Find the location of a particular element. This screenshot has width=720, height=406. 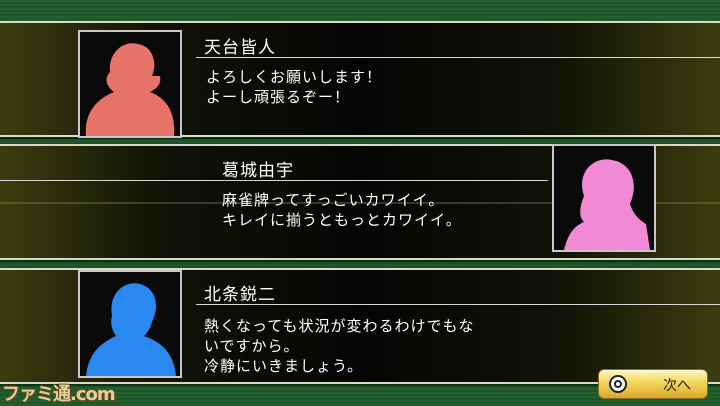

dialogue-text: 麻雀牌ってすっごいカワイイ。 キレイに揃うともっとカワイイ。 is located at coordinates (342, 210).